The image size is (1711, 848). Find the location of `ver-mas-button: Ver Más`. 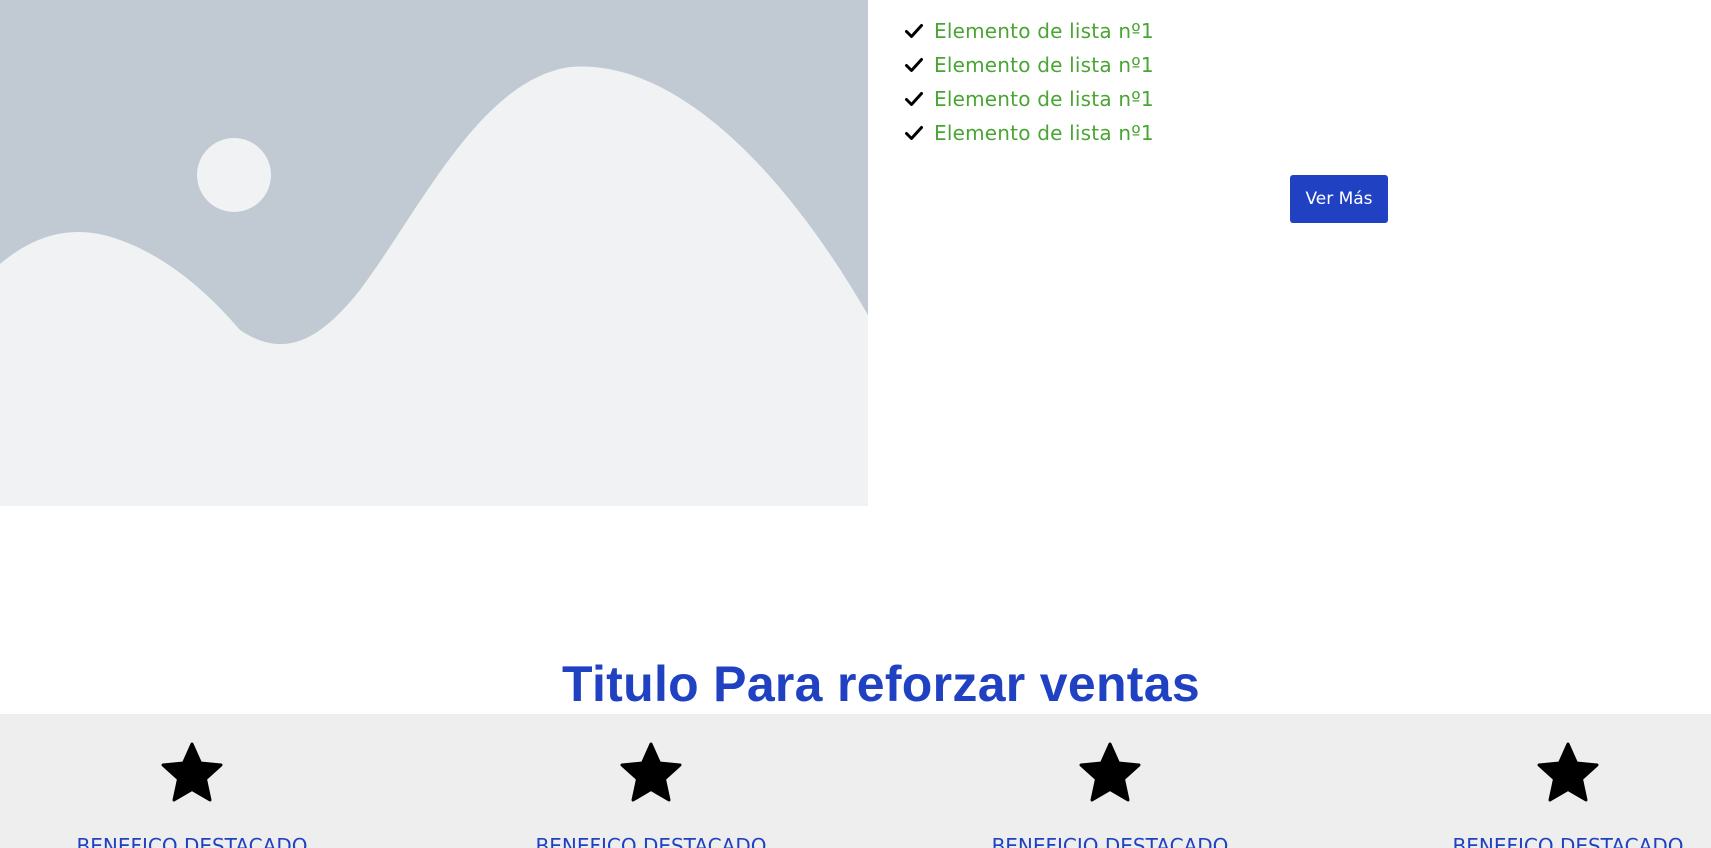

ver-mas-button: Ver Más is located at coordinates (1339, 199).